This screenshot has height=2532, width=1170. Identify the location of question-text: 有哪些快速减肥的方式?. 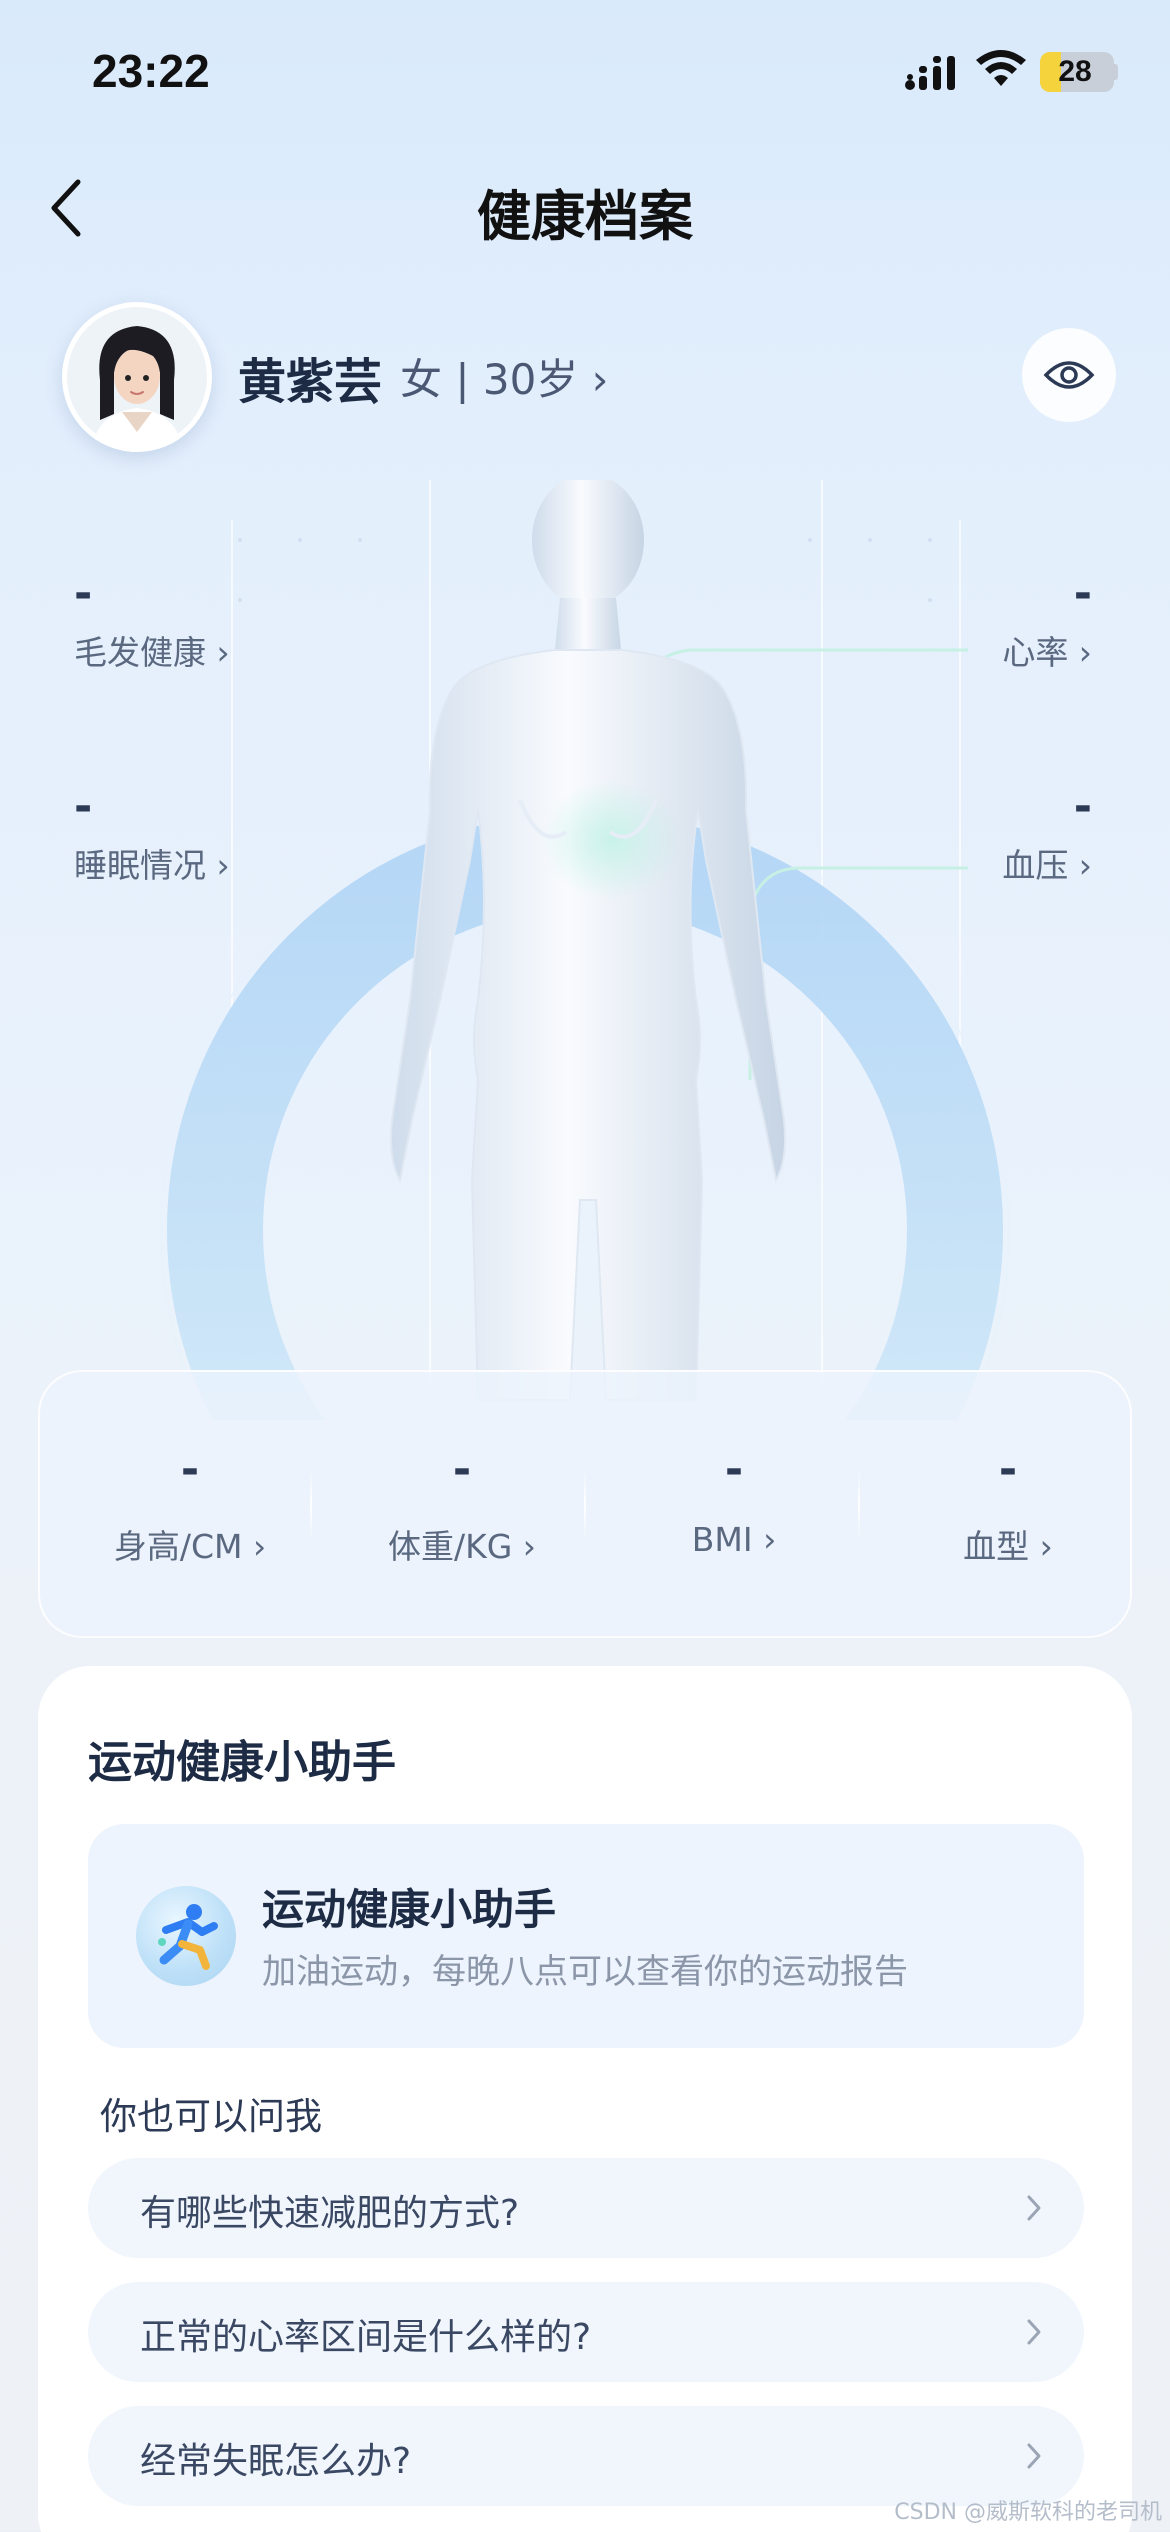
(330, 2213).